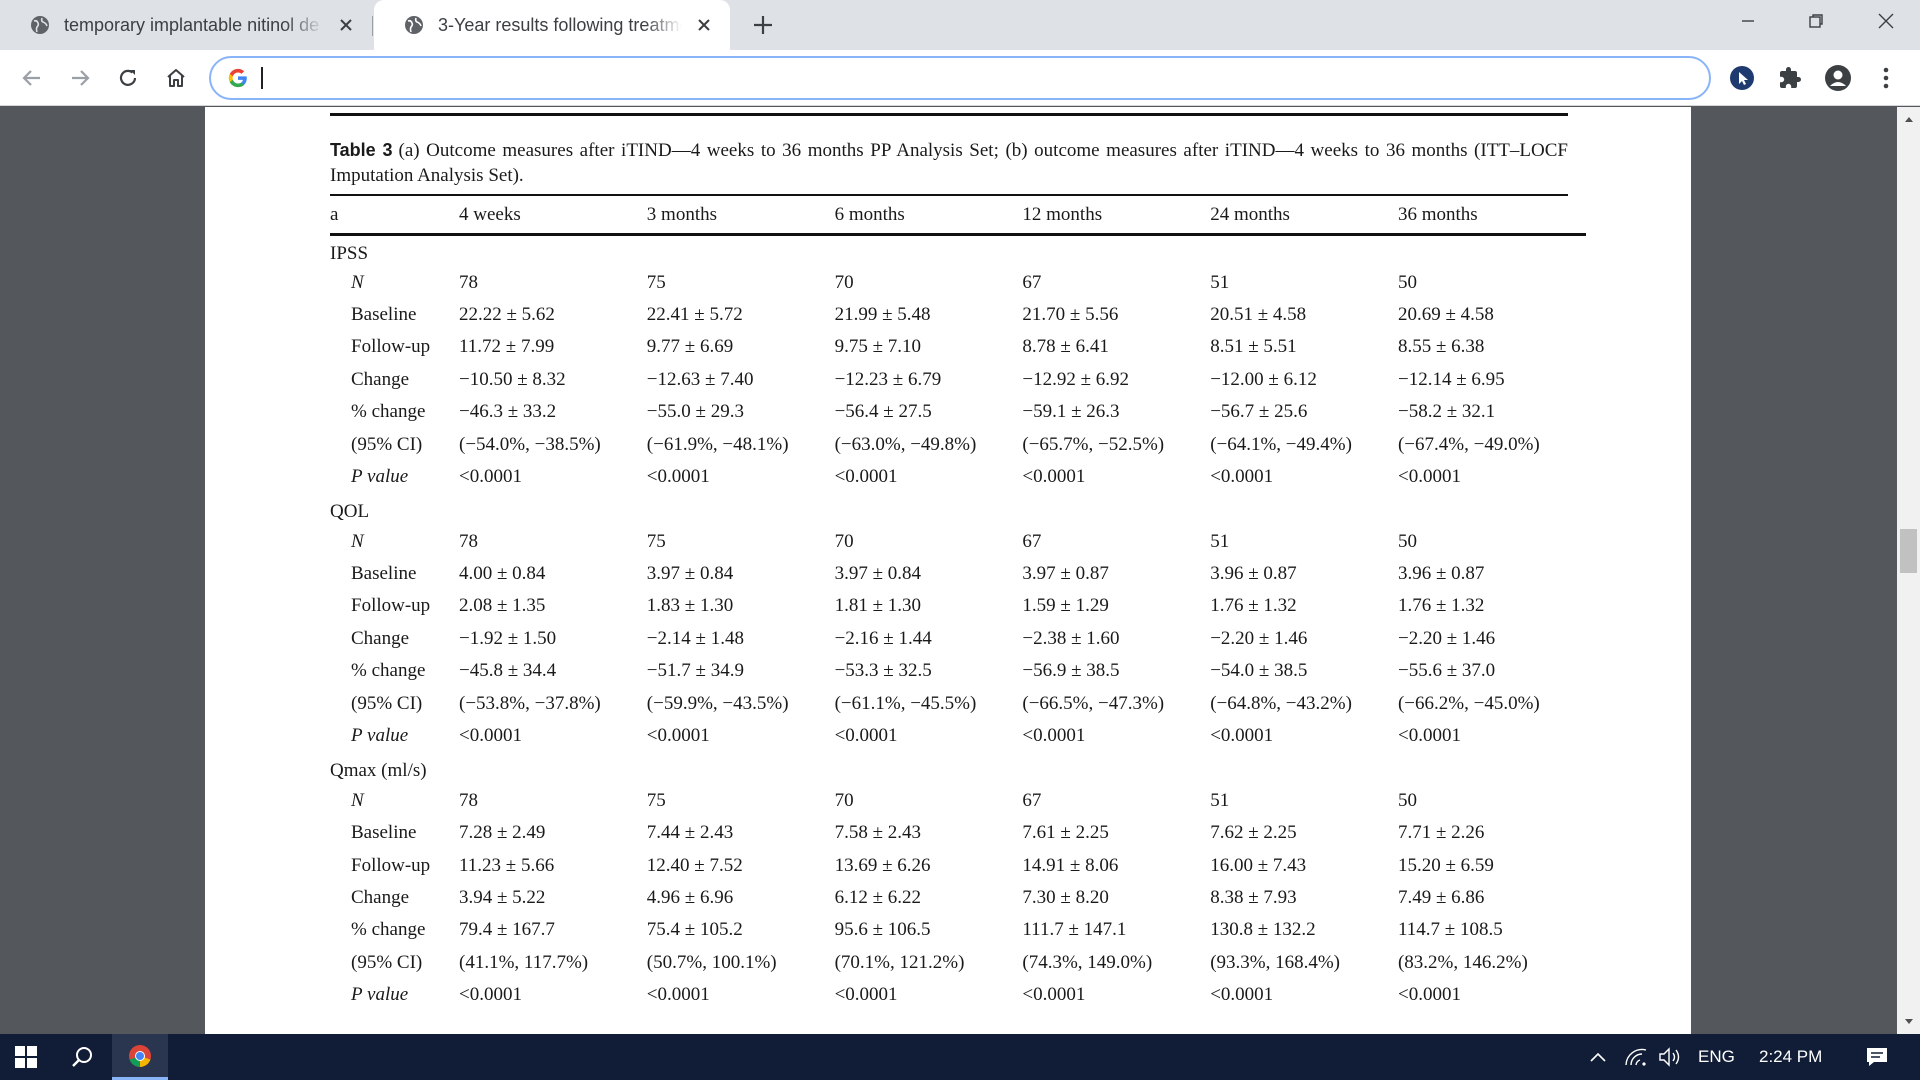 The height and width of the screenshot is (1080, 1920). I want to click on table-top-rule, so click(949, 114).